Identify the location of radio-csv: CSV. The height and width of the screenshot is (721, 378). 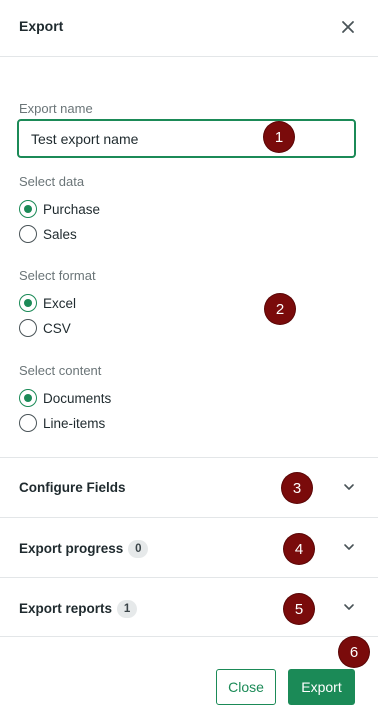
(45, 328).